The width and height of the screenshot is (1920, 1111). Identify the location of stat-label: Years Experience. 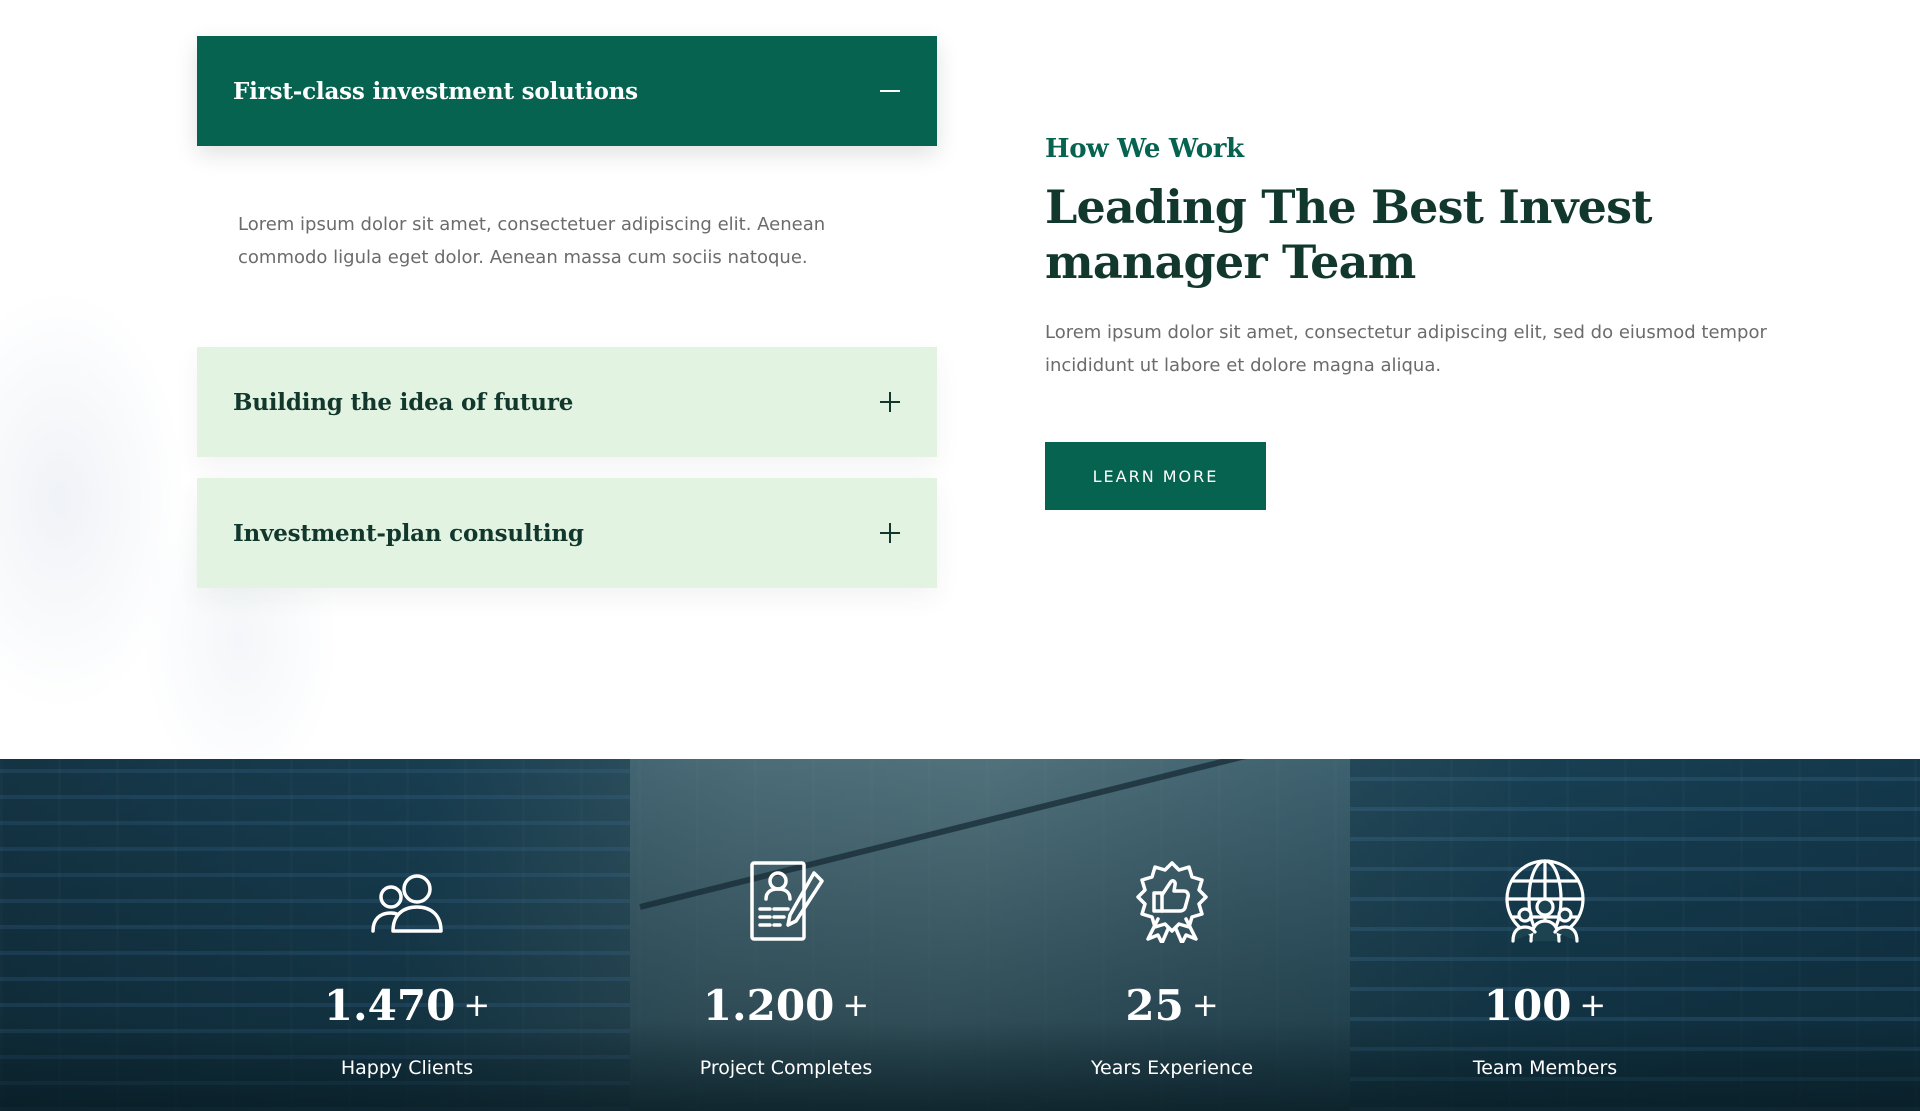
(1172, 1068).